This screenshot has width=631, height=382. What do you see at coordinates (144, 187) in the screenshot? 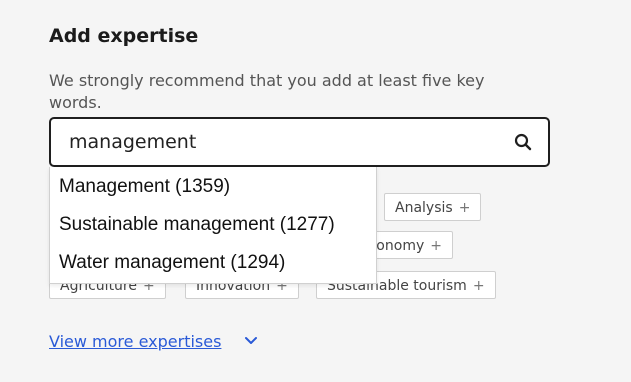
I see `suggestion-option: Management (1359)` at bounding box center [144, 187].